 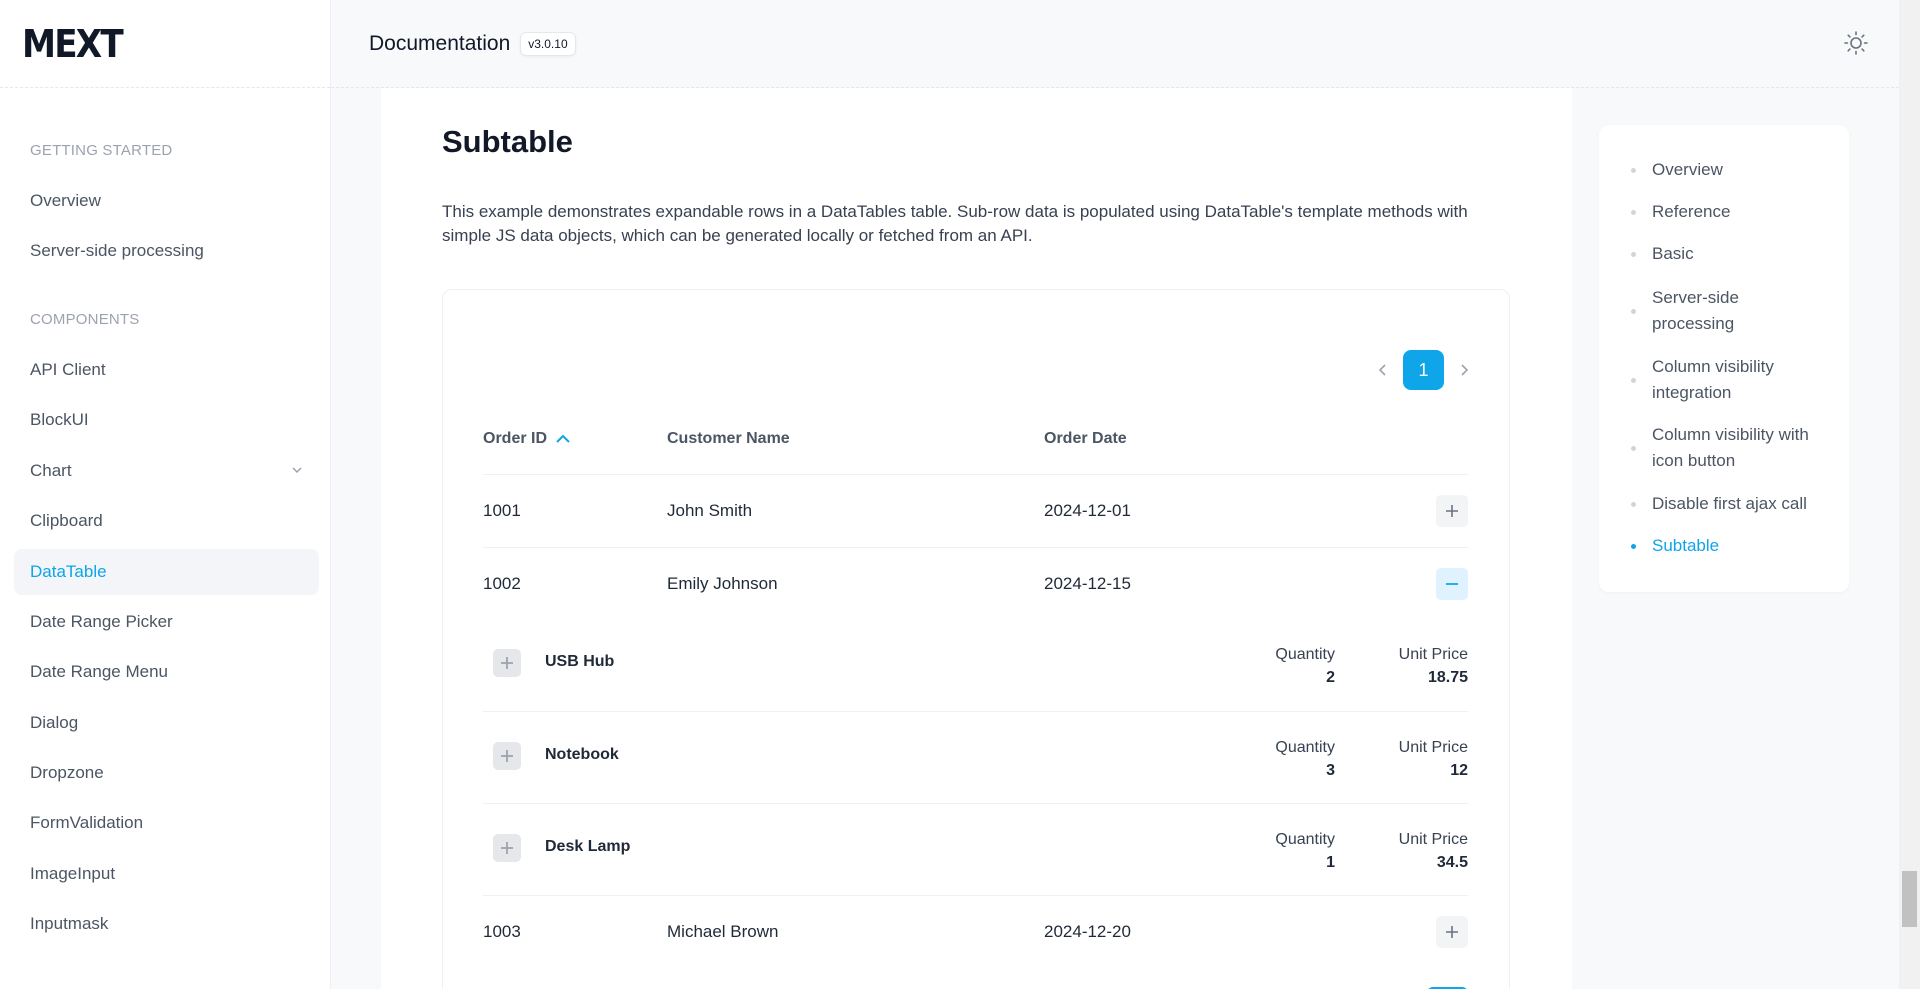 What do you see at coordinates (1305, 747) in the screenshot?
I see `quantity-label: Quantity` at bounding box center [1305, 747].